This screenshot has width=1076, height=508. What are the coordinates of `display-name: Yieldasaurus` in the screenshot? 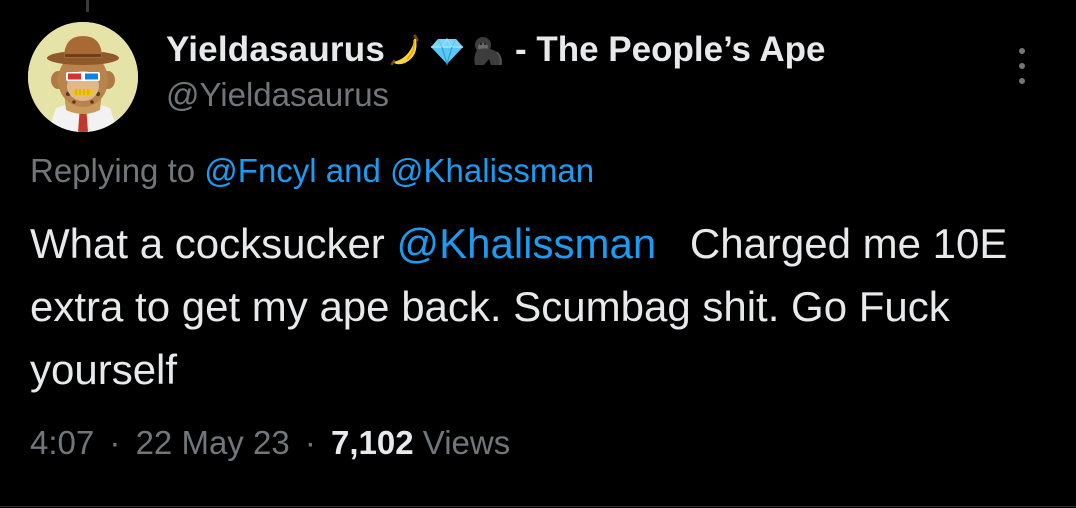 It's located at (275, 50).